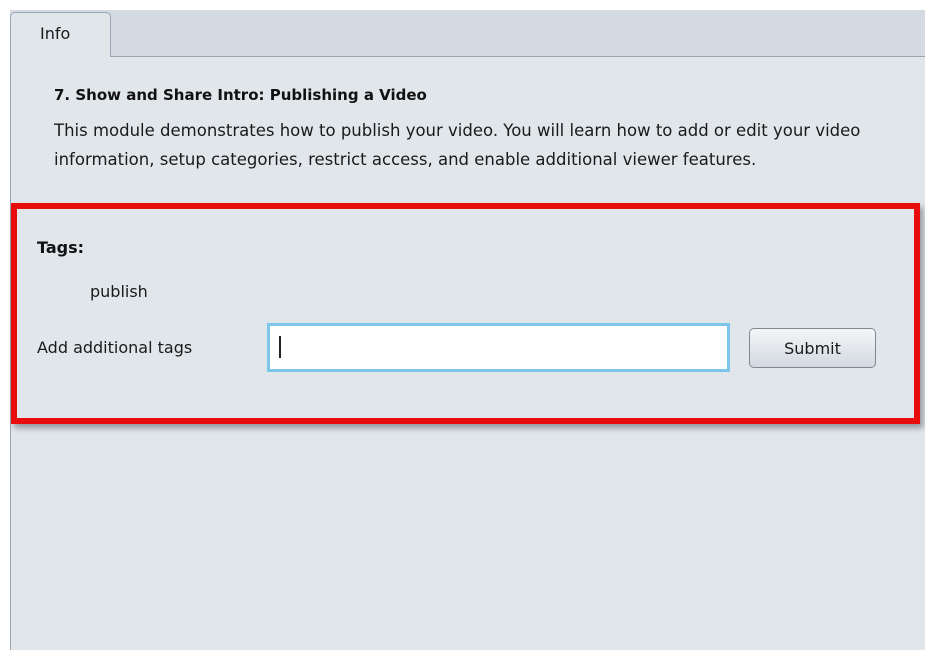 The image size is (925, 650). I want to click on tag-item: publish, so click(119, 291).